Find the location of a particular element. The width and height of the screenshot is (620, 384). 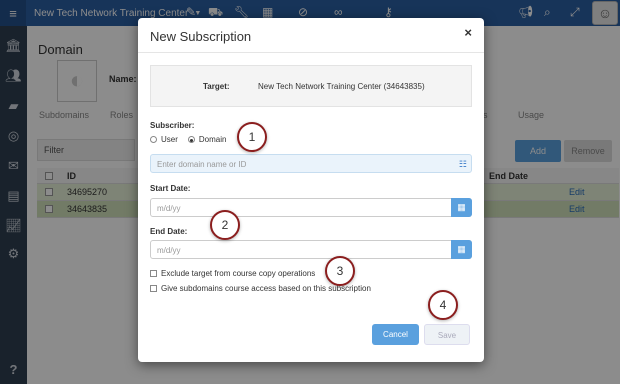

subscriber-type: User Domain is located at coordinates (188, 139).